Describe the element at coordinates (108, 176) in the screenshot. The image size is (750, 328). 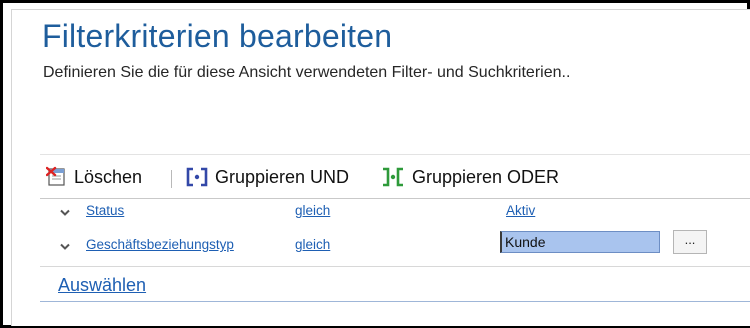
I see `delete-button-label: Löschen` at that location.